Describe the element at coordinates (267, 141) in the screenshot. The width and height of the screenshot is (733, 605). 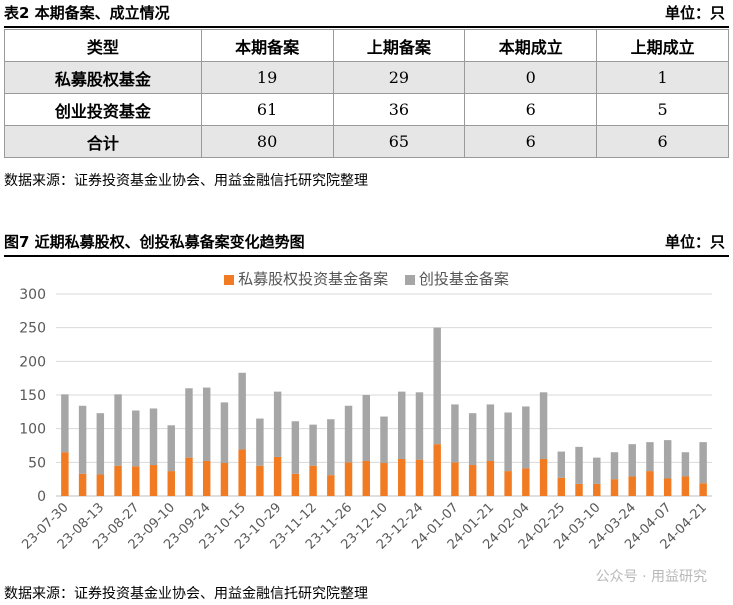
I see `row-cell: 80` at that location.